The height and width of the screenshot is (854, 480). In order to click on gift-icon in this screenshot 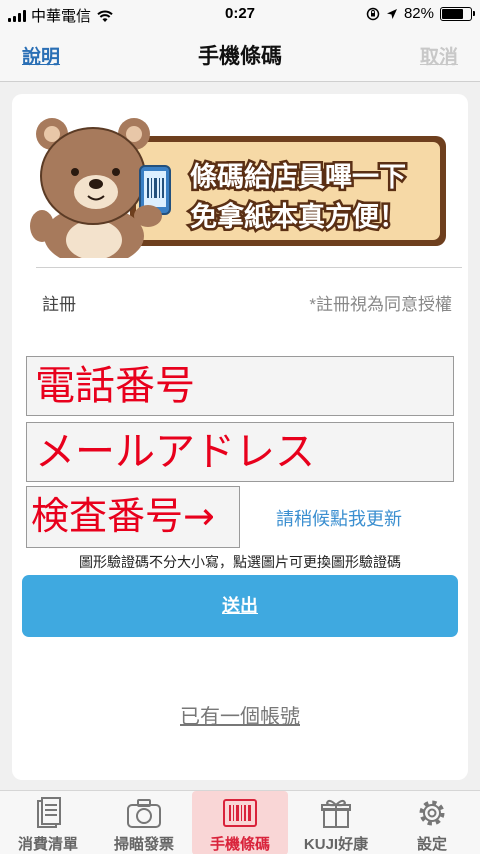, I will do `click(336, 813)`.